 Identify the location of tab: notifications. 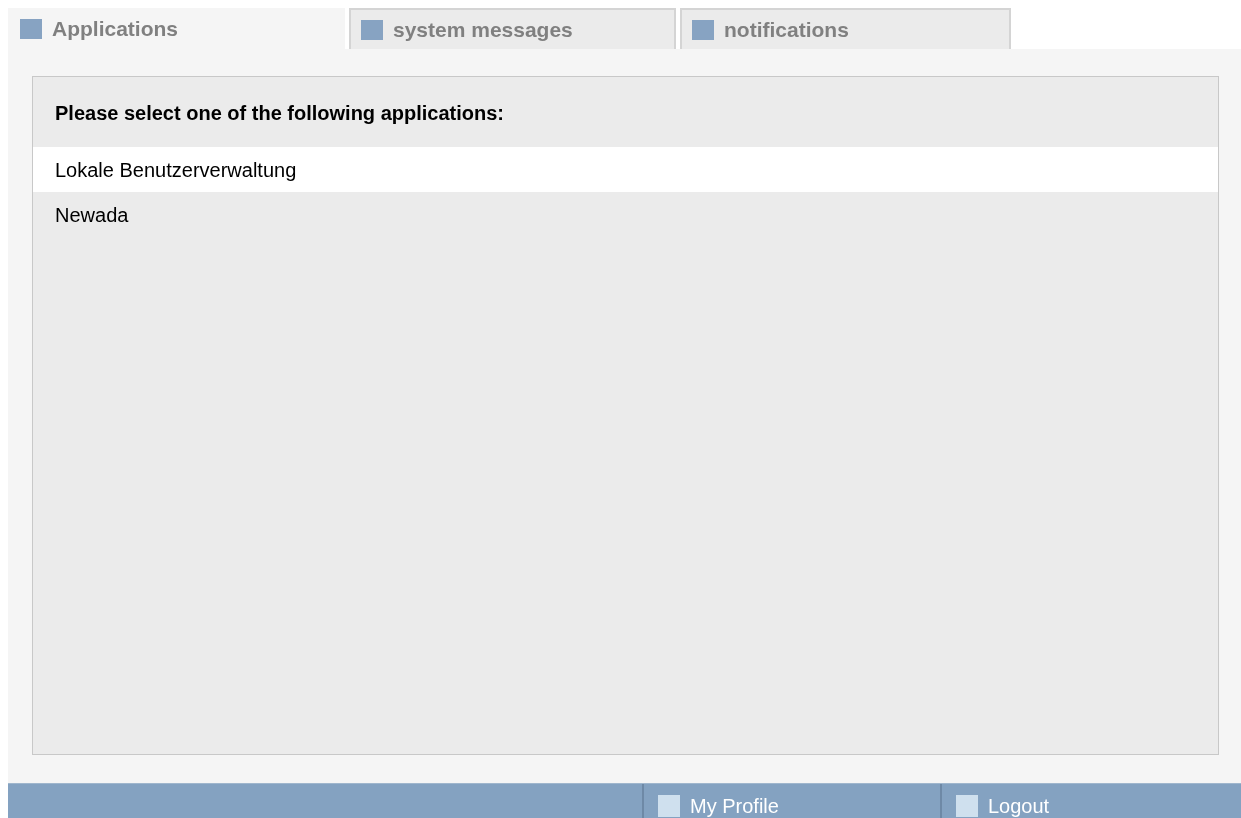
(845, 28).